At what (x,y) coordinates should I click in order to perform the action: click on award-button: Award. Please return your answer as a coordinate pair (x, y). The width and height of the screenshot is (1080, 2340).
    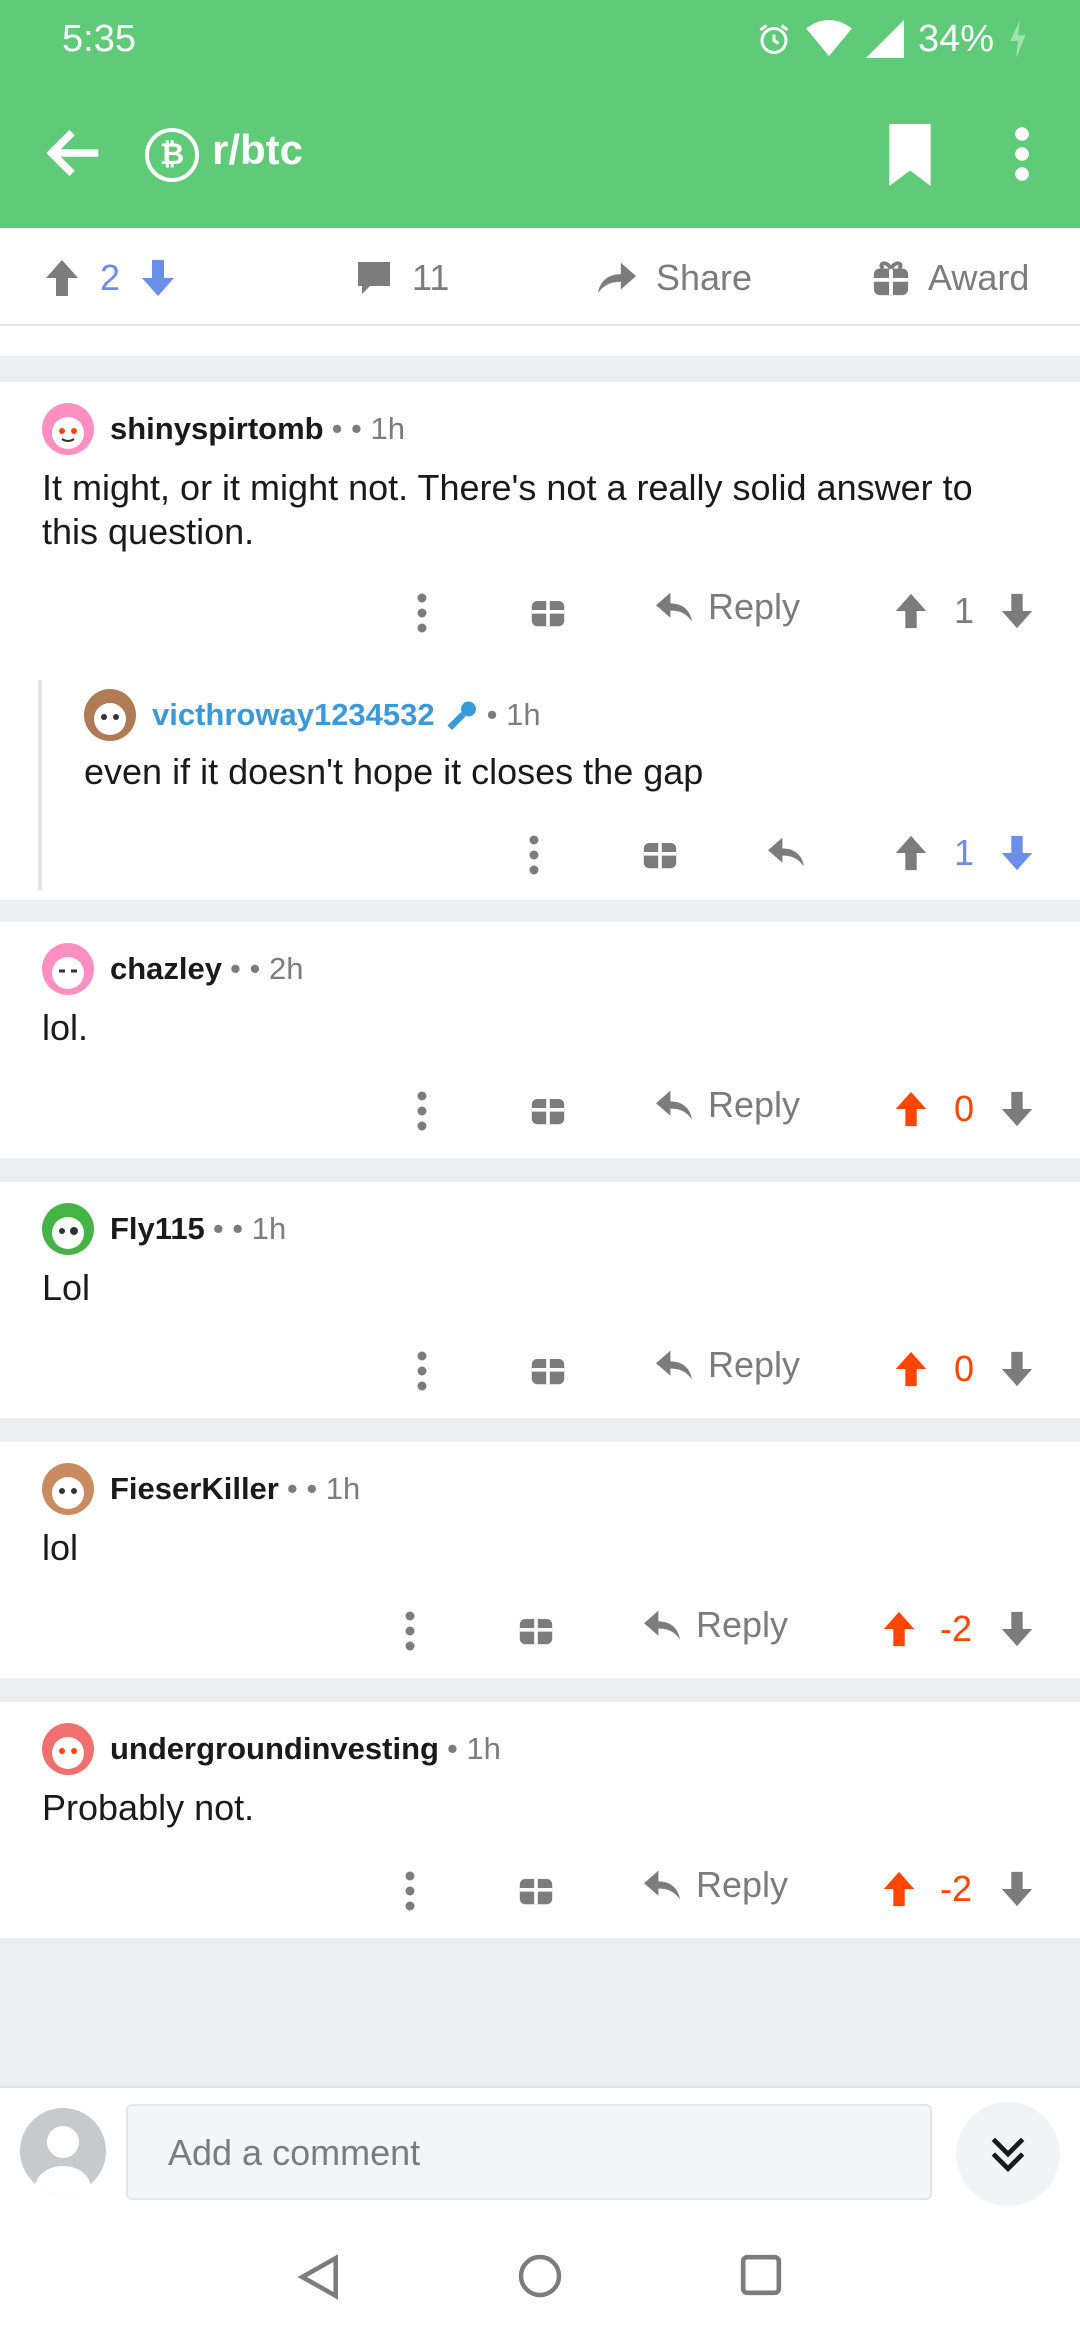
    Looking at the image, I should click on (950, 278).